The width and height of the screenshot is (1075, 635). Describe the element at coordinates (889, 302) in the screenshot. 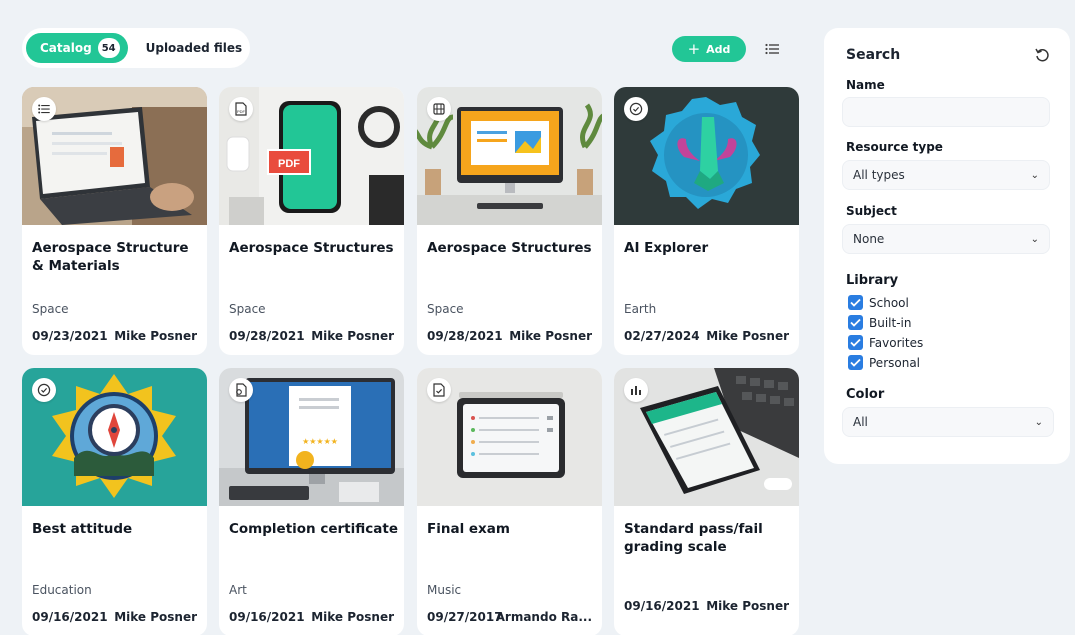

I see `library-option-label: School` at that location.